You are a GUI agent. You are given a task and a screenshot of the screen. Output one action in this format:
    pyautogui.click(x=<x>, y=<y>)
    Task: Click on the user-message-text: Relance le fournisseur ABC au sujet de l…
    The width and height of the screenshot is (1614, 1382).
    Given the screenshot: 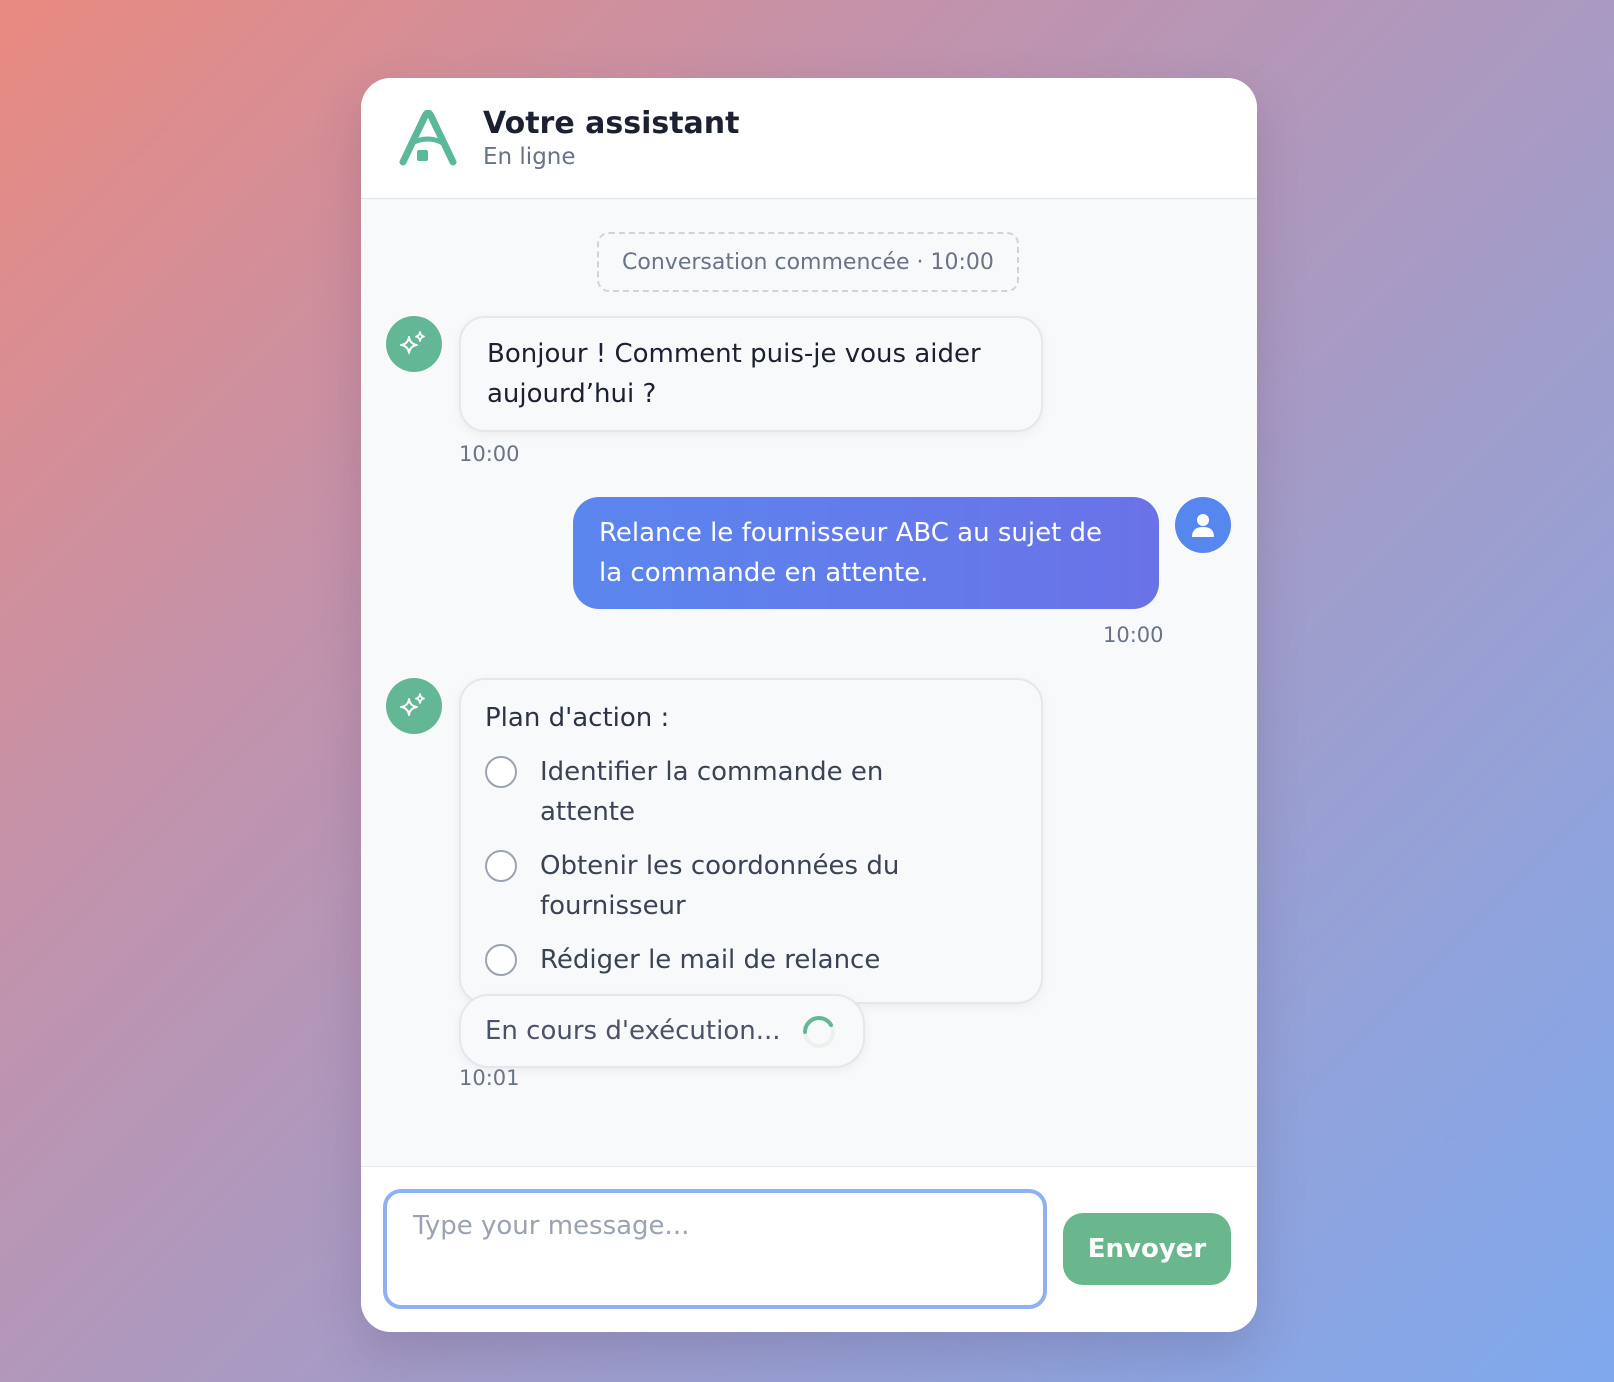 What is the action you would take?
    pyautogui.click(x=851, y=553)
    